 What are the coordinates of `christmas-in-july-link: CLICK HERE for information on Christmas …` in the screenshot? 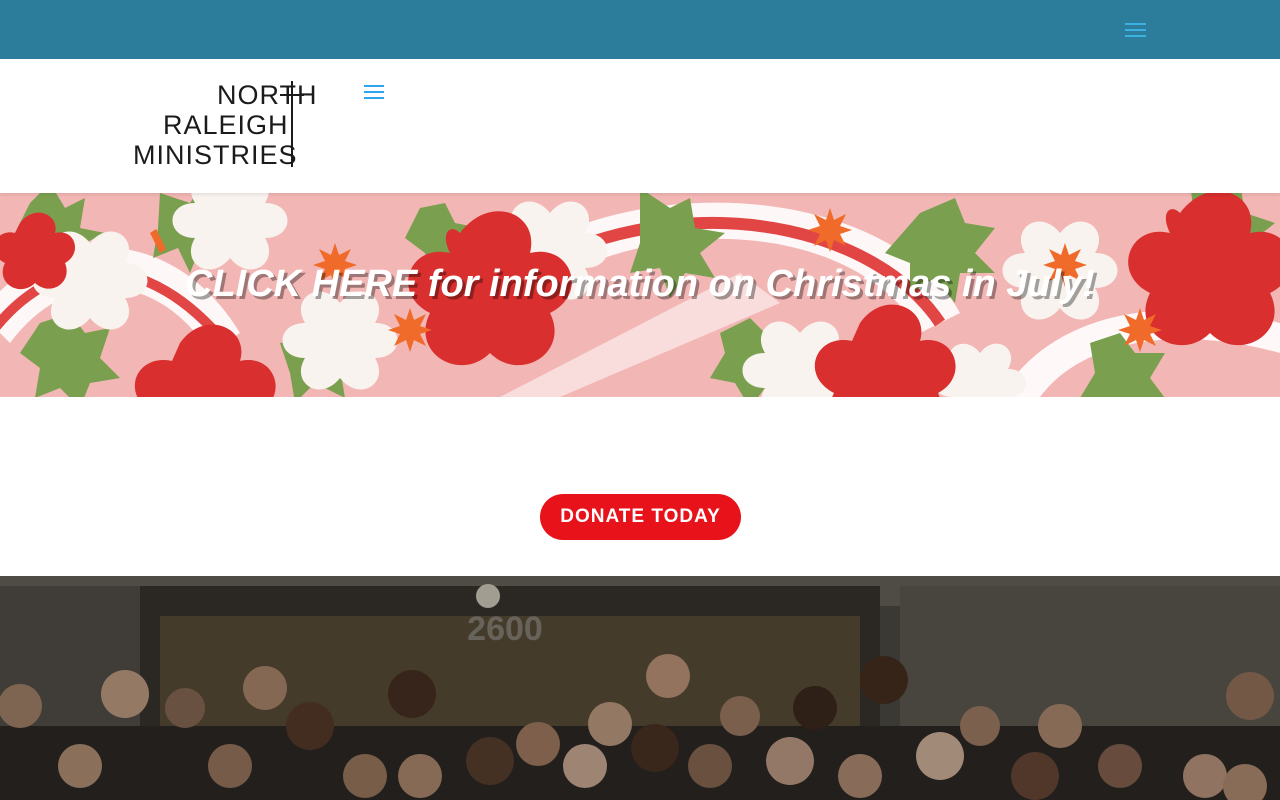 It's located at (640, 284).